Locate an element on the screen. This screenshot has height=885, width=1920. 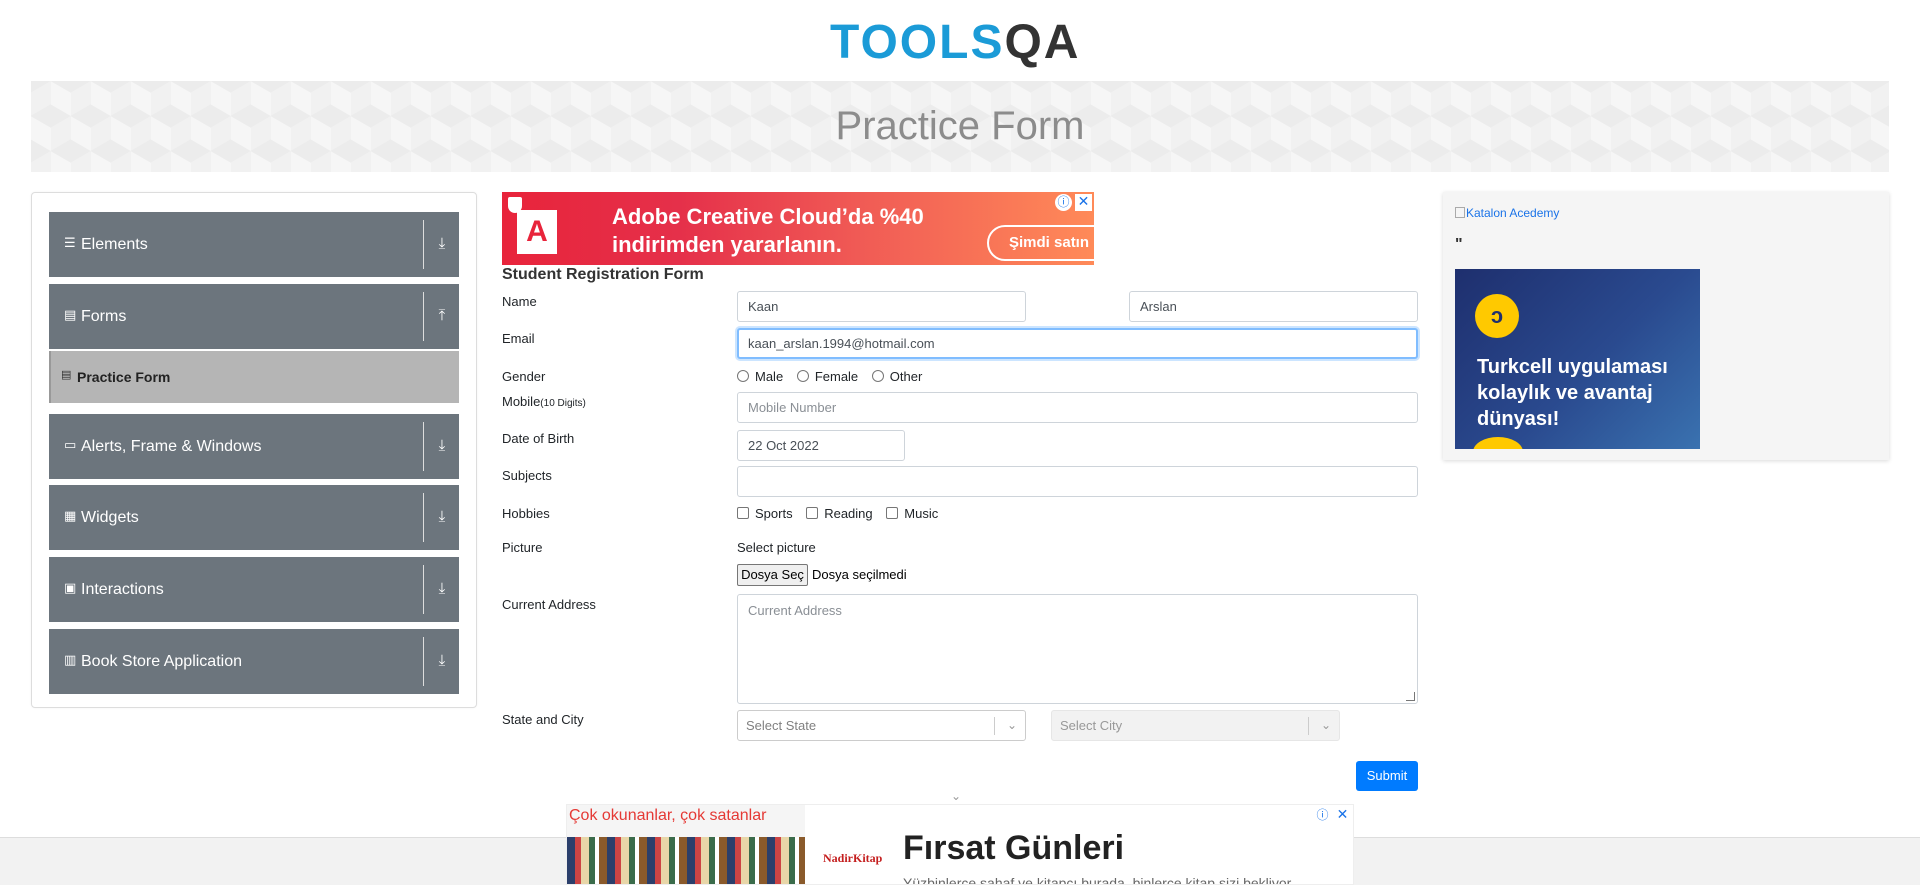
sidebar-item-label: Practice Form is located at coordinates (124, 377).